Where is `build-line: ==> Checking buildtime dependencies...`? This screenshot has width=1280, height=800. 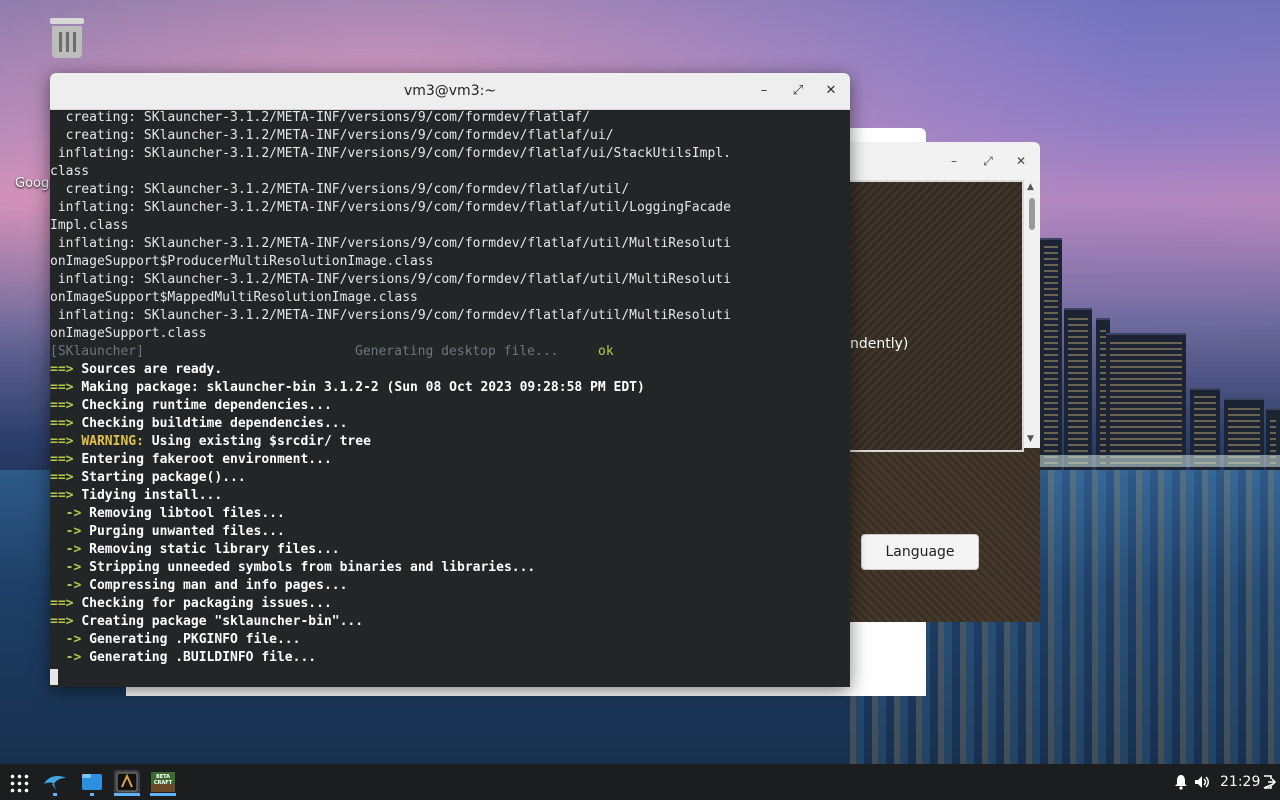 build-line: ==> Checking buildtime dependencies... is located at coordinates (199, 423).